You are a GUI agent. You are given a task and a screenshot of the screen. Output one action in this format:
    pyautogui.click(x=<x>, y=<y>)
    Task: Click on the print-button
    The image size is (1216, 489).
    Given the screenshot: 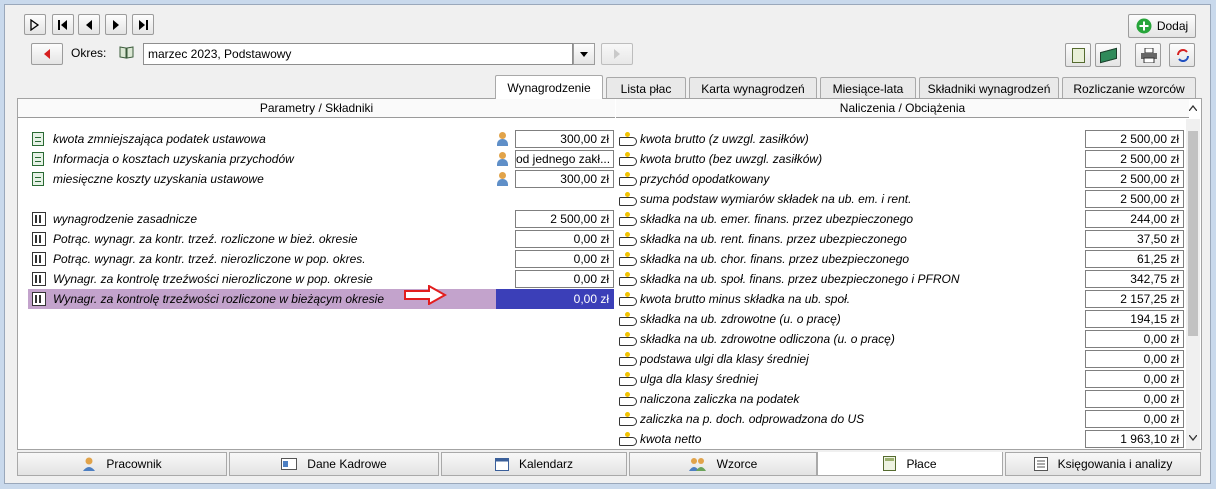 What is the action you would take?
    pyautogui.click(x=1148, y=55)
    